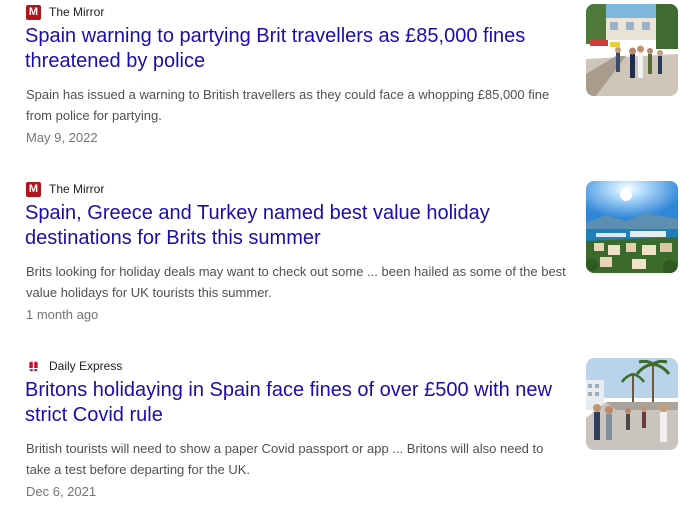 This screenshot has width=699, height=524. I want to click on result-date: May 9, 2022, so click(62, 137).